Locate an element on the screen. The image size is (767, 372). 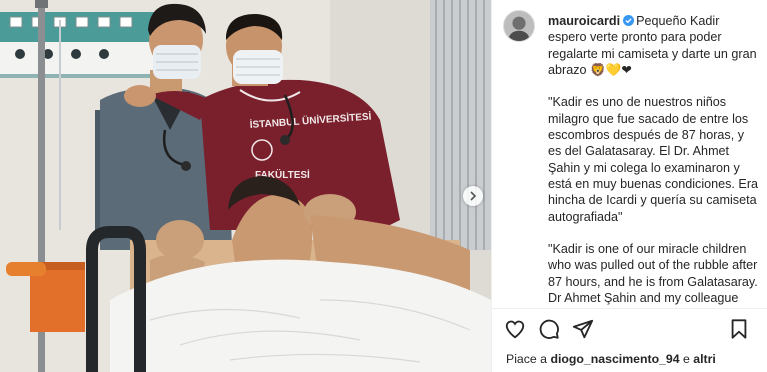
save-button is located at coordinates (739, 329).